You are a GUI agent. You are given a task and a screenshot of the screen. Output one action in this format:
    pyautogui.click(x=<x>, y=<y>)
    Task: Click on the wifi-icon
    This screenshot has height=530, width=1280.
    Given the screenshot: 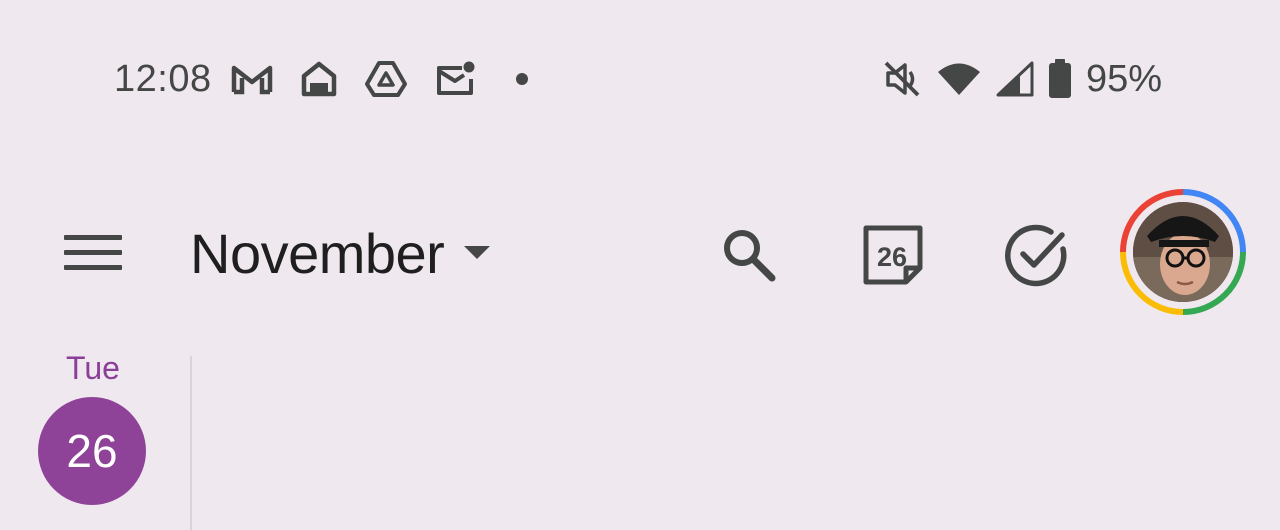 What is the action you would take?
    pyautogui.click(x=959, y=79)
    